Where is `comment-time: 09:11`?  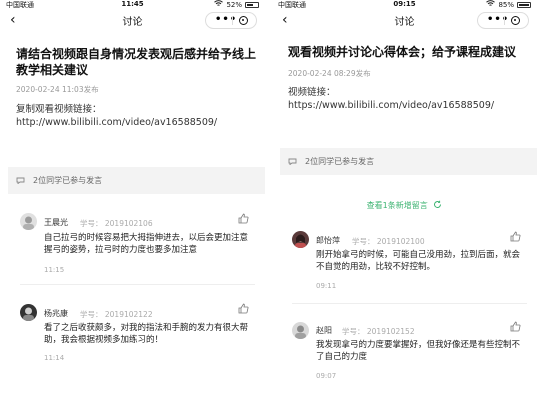 comment-time: 09:11 is located at coordinates (326, 286).